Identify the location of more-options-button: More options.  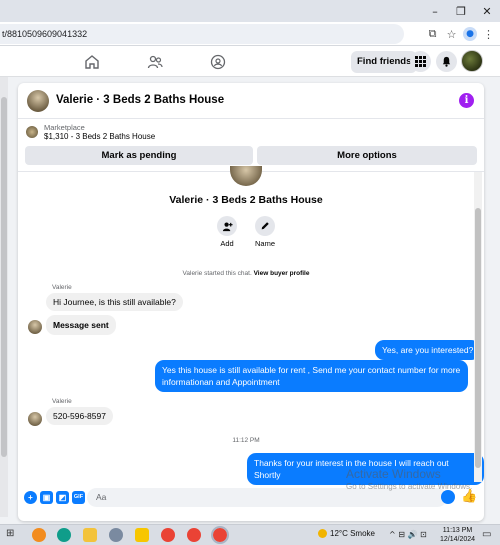
(367, 155).